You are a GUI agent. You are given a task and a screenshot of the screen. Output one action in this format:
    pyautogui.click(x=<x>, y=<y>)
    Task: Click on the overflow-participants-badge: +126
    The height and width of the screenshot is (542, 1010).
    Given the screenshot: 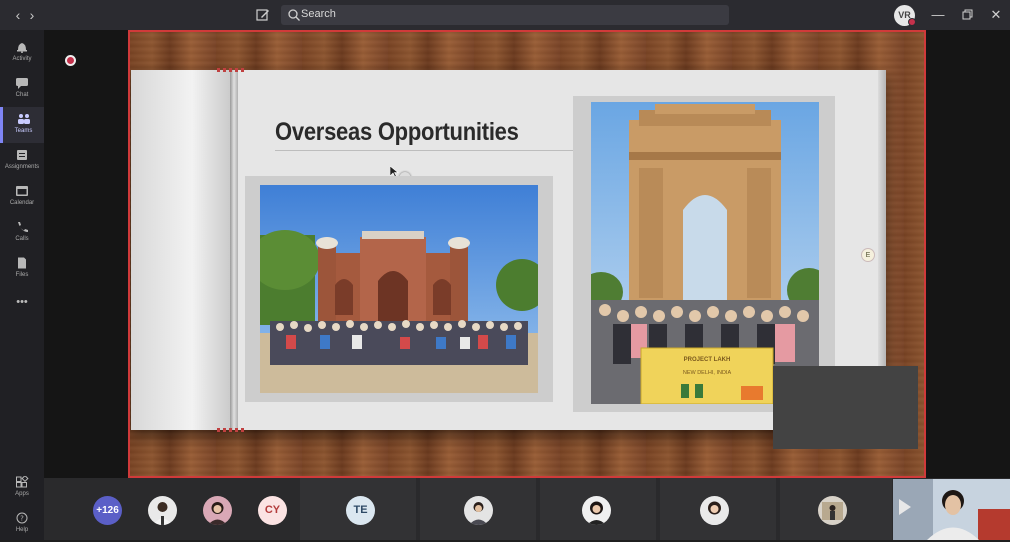 What is the action you would take?
    pyautogui.click(x=107, y=510)
    